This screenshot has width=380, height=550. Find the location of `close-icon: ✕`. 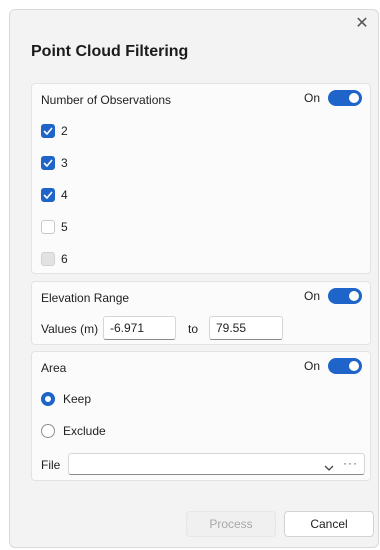

close-icon: ✕ is located at coordinates (362, 24).